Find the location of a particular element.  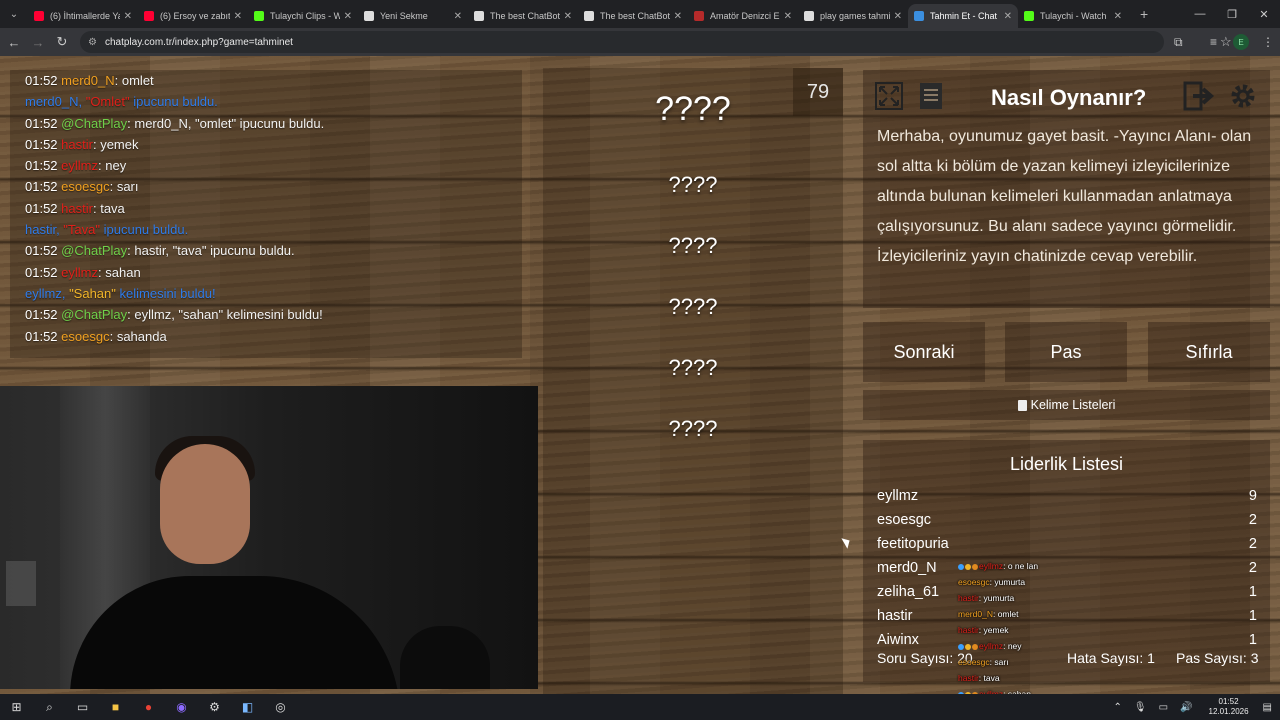

windows-start-icon: ⊞ is located at coordinates (16, 707).